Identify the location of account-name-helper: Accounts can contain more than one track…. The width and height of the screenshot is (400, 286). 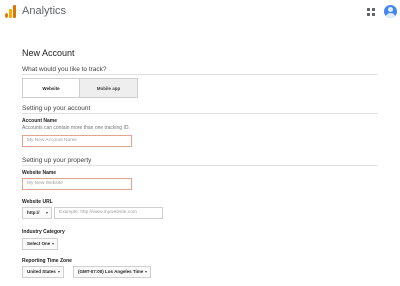
(76, 128).